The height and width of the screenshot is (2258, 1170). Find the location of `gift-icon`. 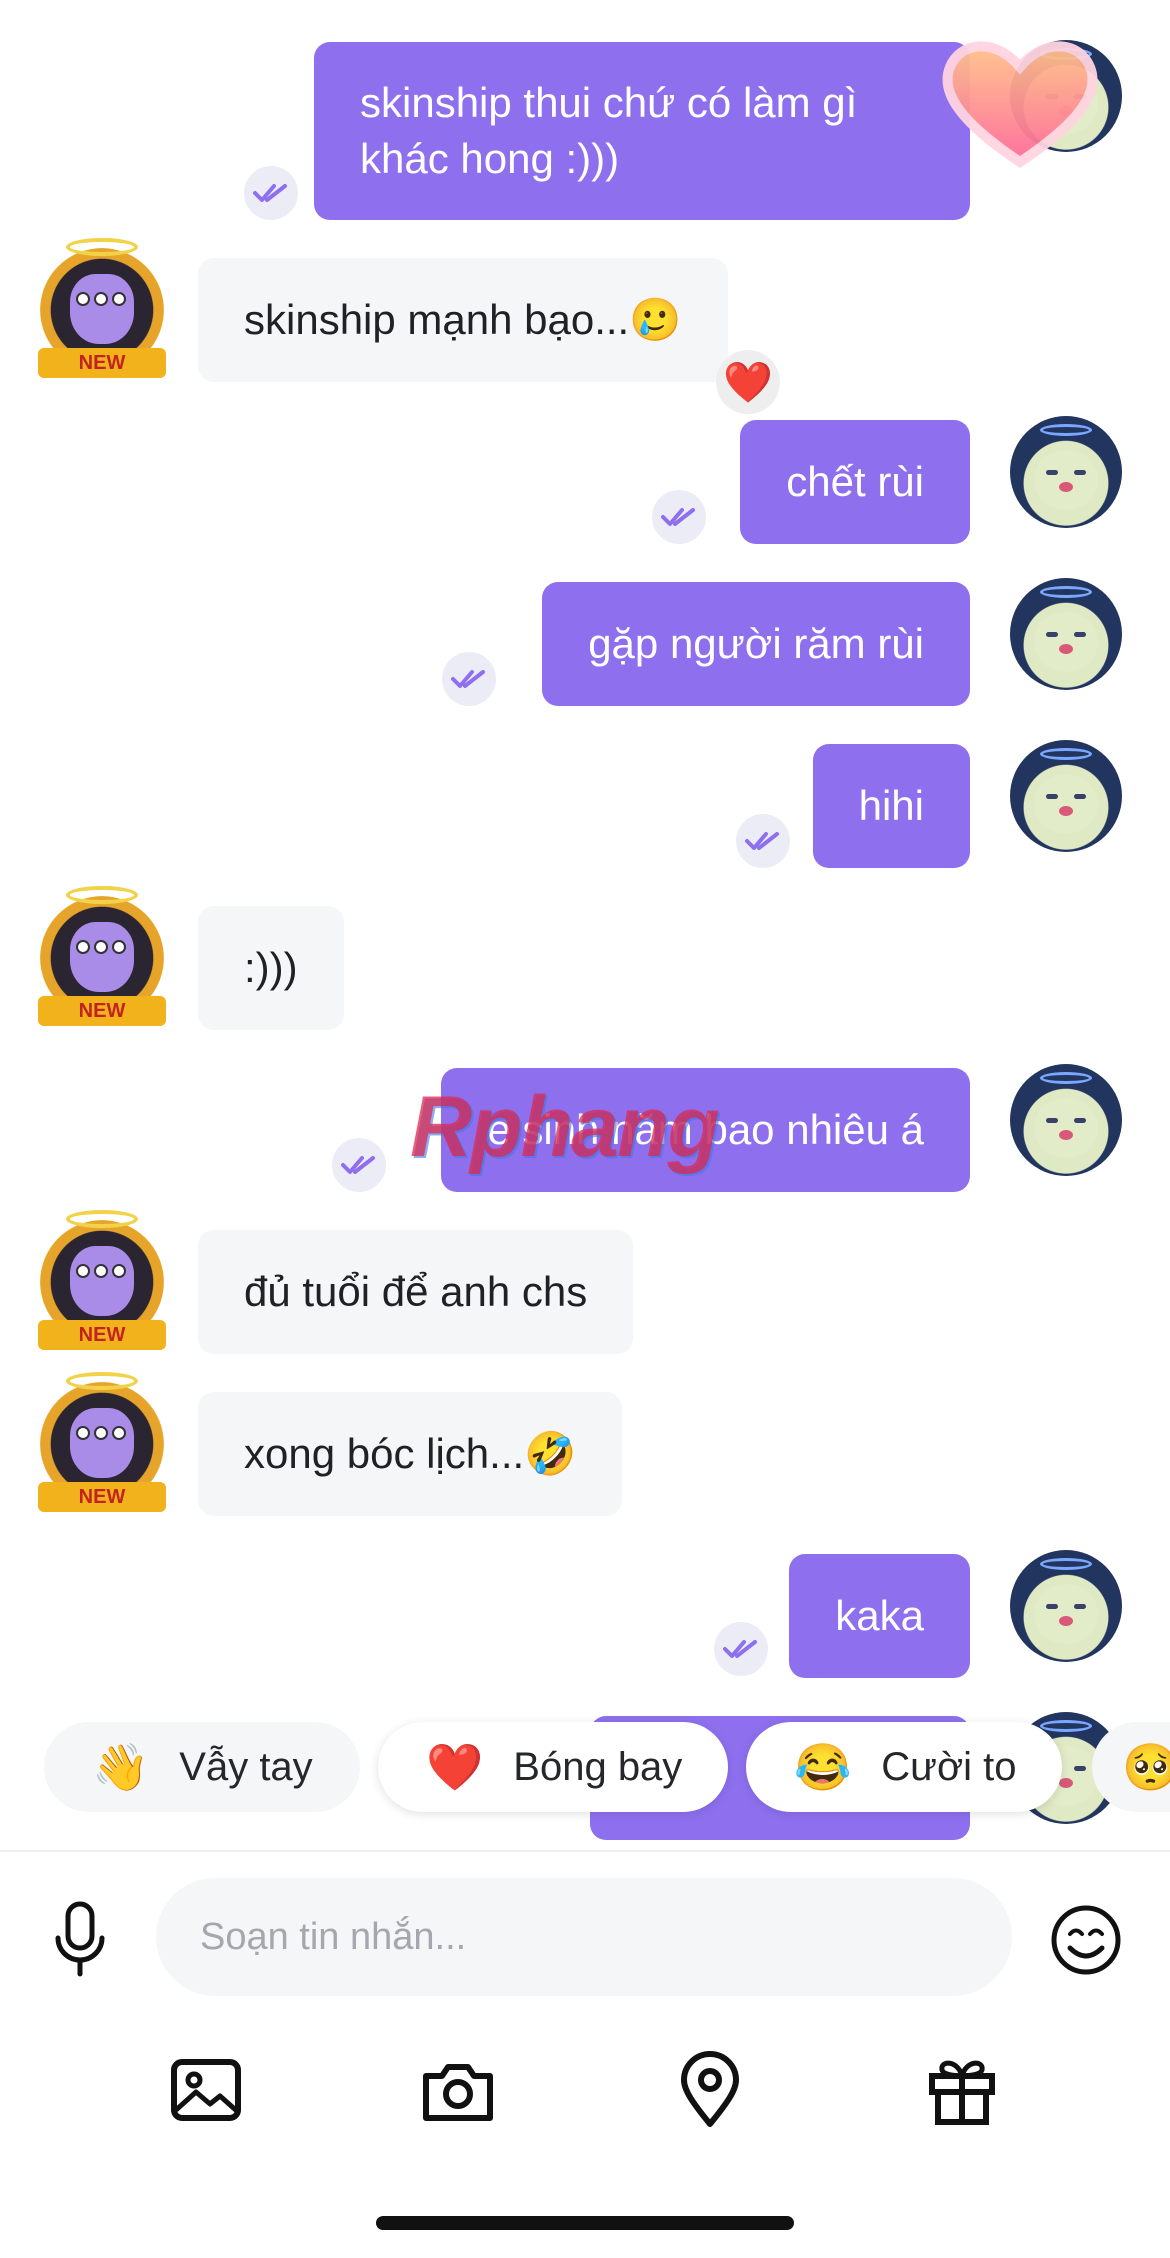

gift-icon is located at coordinates (962, 2090).